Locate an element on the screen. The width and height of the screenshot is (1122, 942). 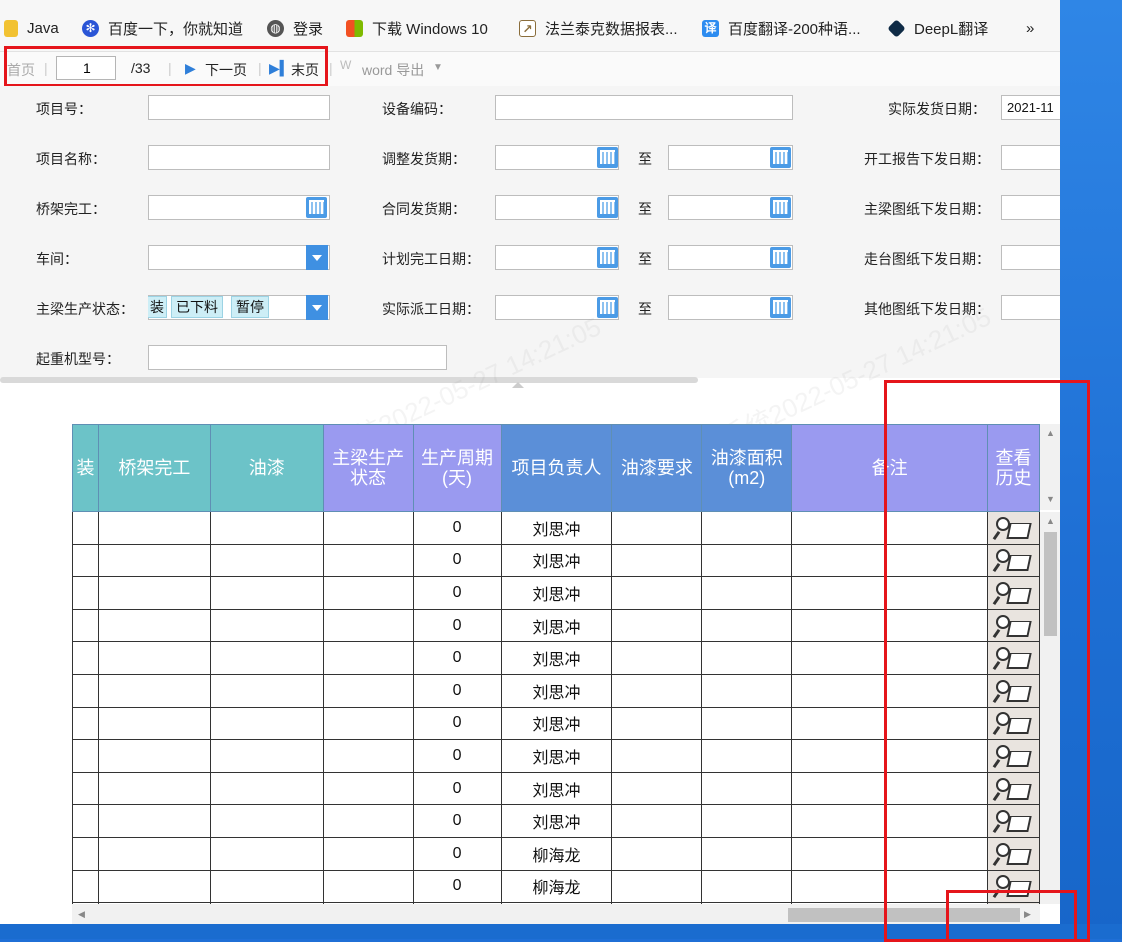
filter-panel-scrollbar is located at coordinates (349, 380).